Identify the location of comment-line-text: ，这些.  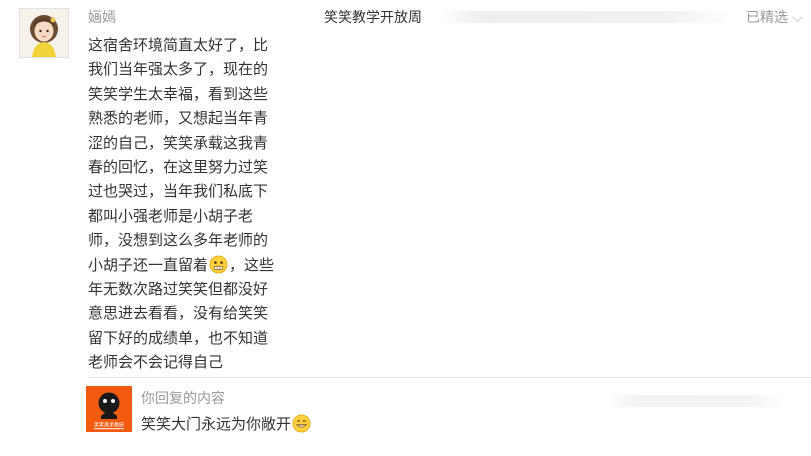
(252, 264).